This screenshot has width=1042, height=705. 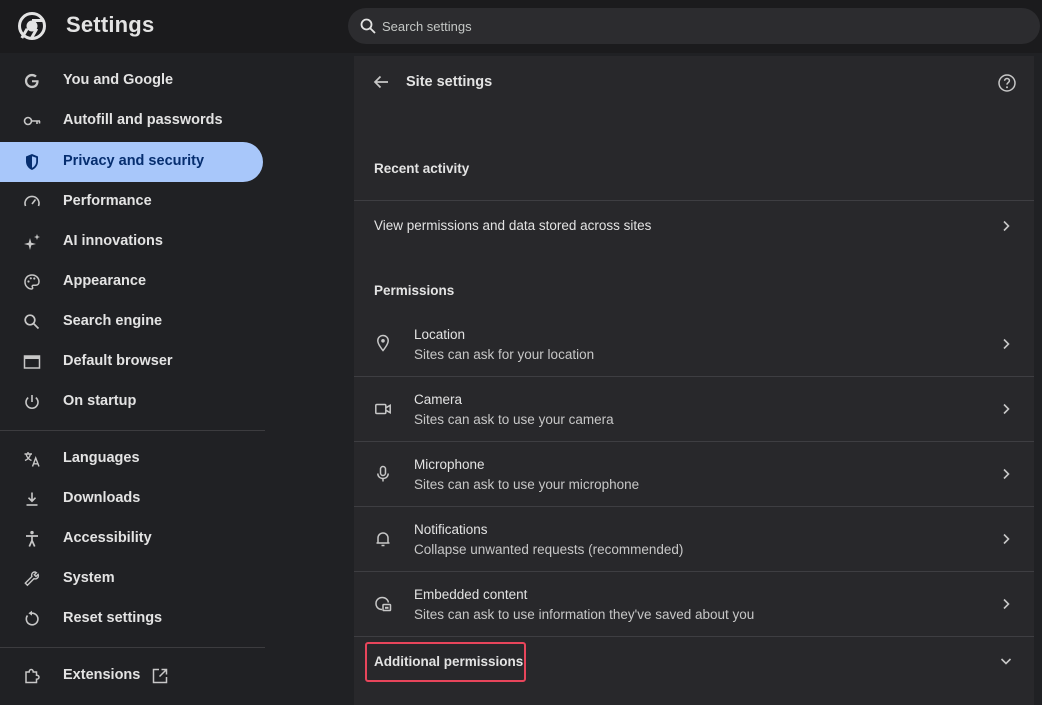 What do you see at coordinates (32, 499) in the screenshot?
I see `download-icon` at bounding box center [32, 499].